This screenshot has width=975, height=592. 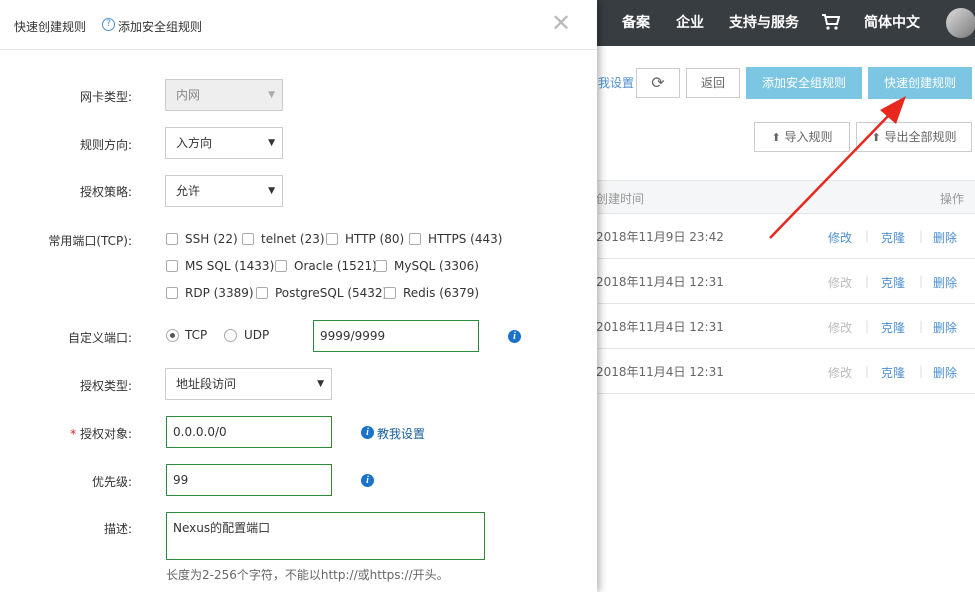 What do you see at coordinates (248, 384) in the screenshot?
I see `auth-type-select: 地址段访问 ▼` at bounding box center [248, 384].